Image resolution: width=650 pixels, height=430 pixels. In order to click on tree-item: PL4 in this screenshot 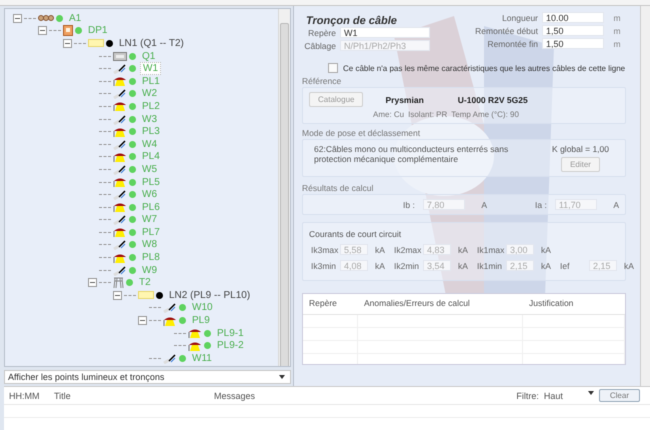, I will do `click(151, 156)`.